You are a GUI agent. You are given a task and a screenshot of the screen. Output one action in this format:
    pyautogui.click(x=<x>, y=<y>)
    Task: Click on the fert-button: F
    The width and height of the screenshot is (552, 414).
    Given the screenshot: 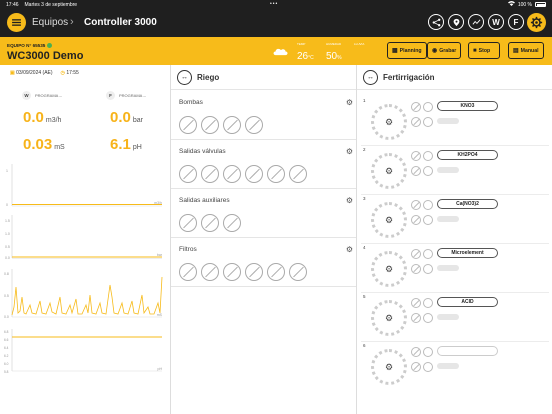 What is the action you would take?
    pyautogui.click(x=516, y=22)
    